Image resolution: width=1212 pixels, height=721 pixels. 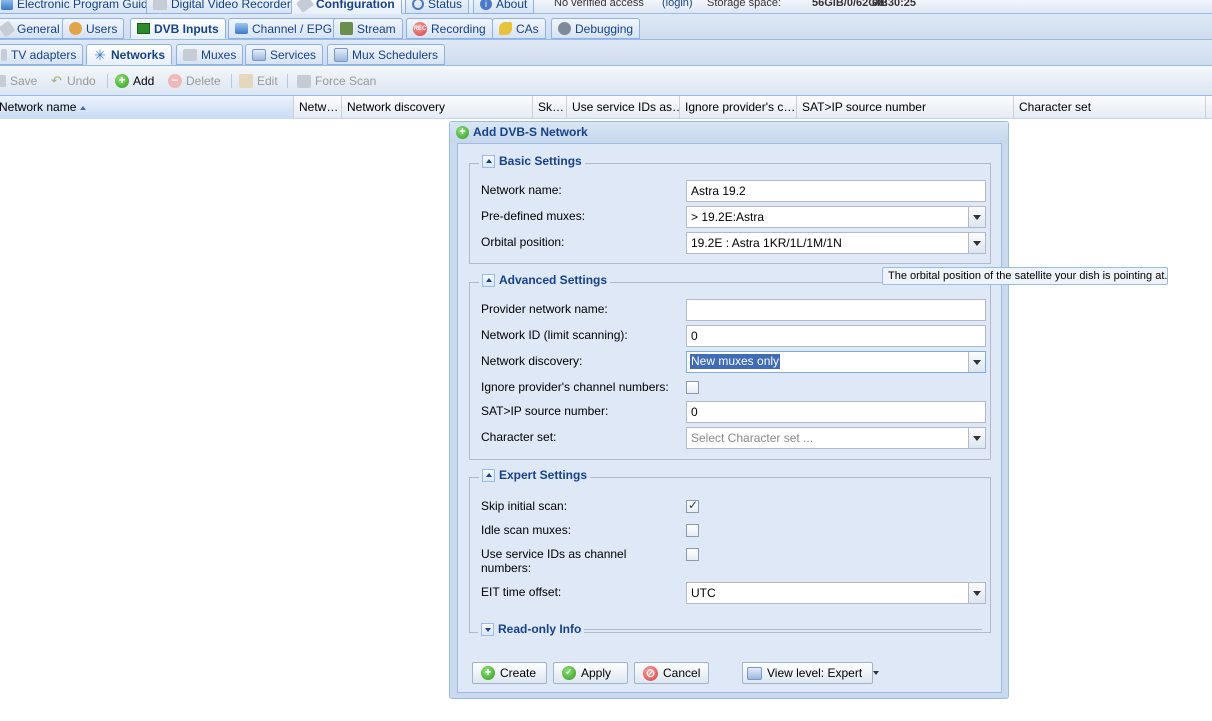 What do you see at coordinates (524, 506) in the screenshot?
I see `skip-initial-scan-label: Skip initial scan:` at bounding box center [524, 506].